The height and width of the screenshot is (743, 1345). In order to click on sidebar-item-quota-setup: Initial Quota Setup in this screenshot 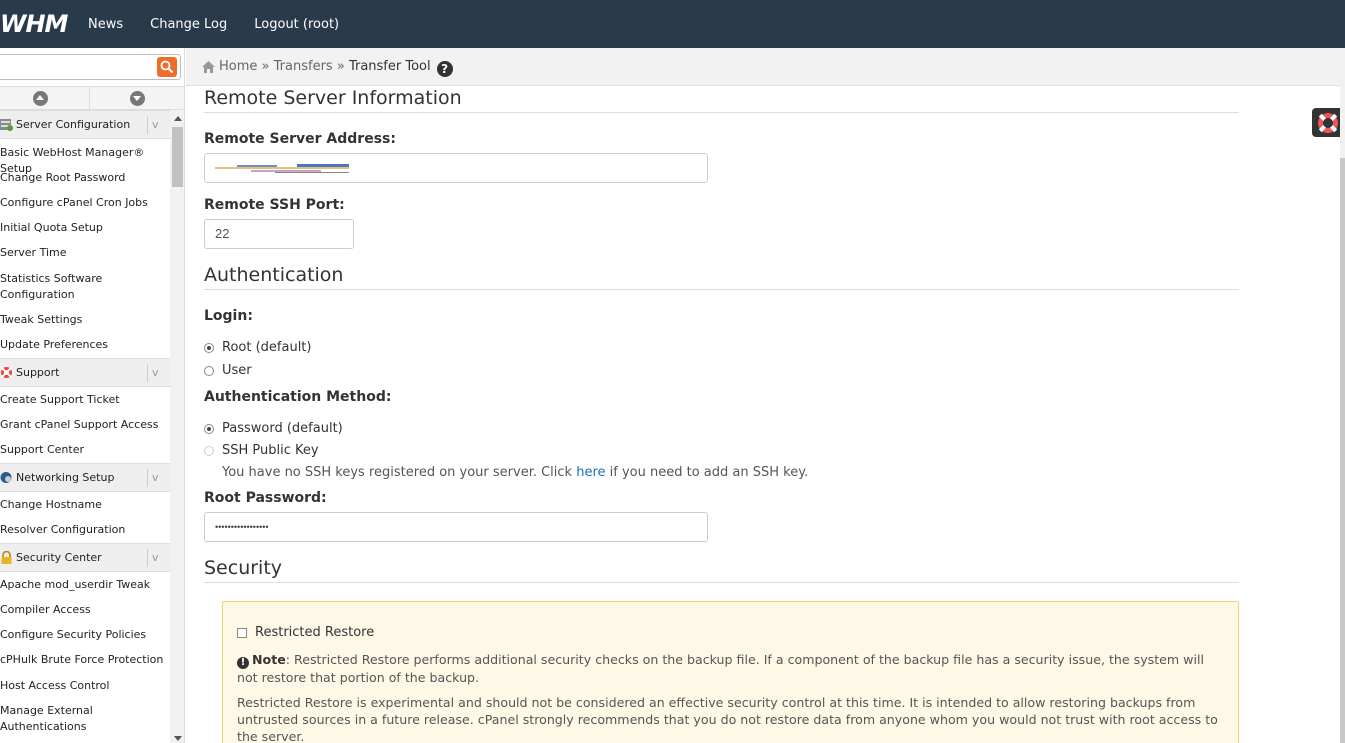, I will do `click(85, 232)`.